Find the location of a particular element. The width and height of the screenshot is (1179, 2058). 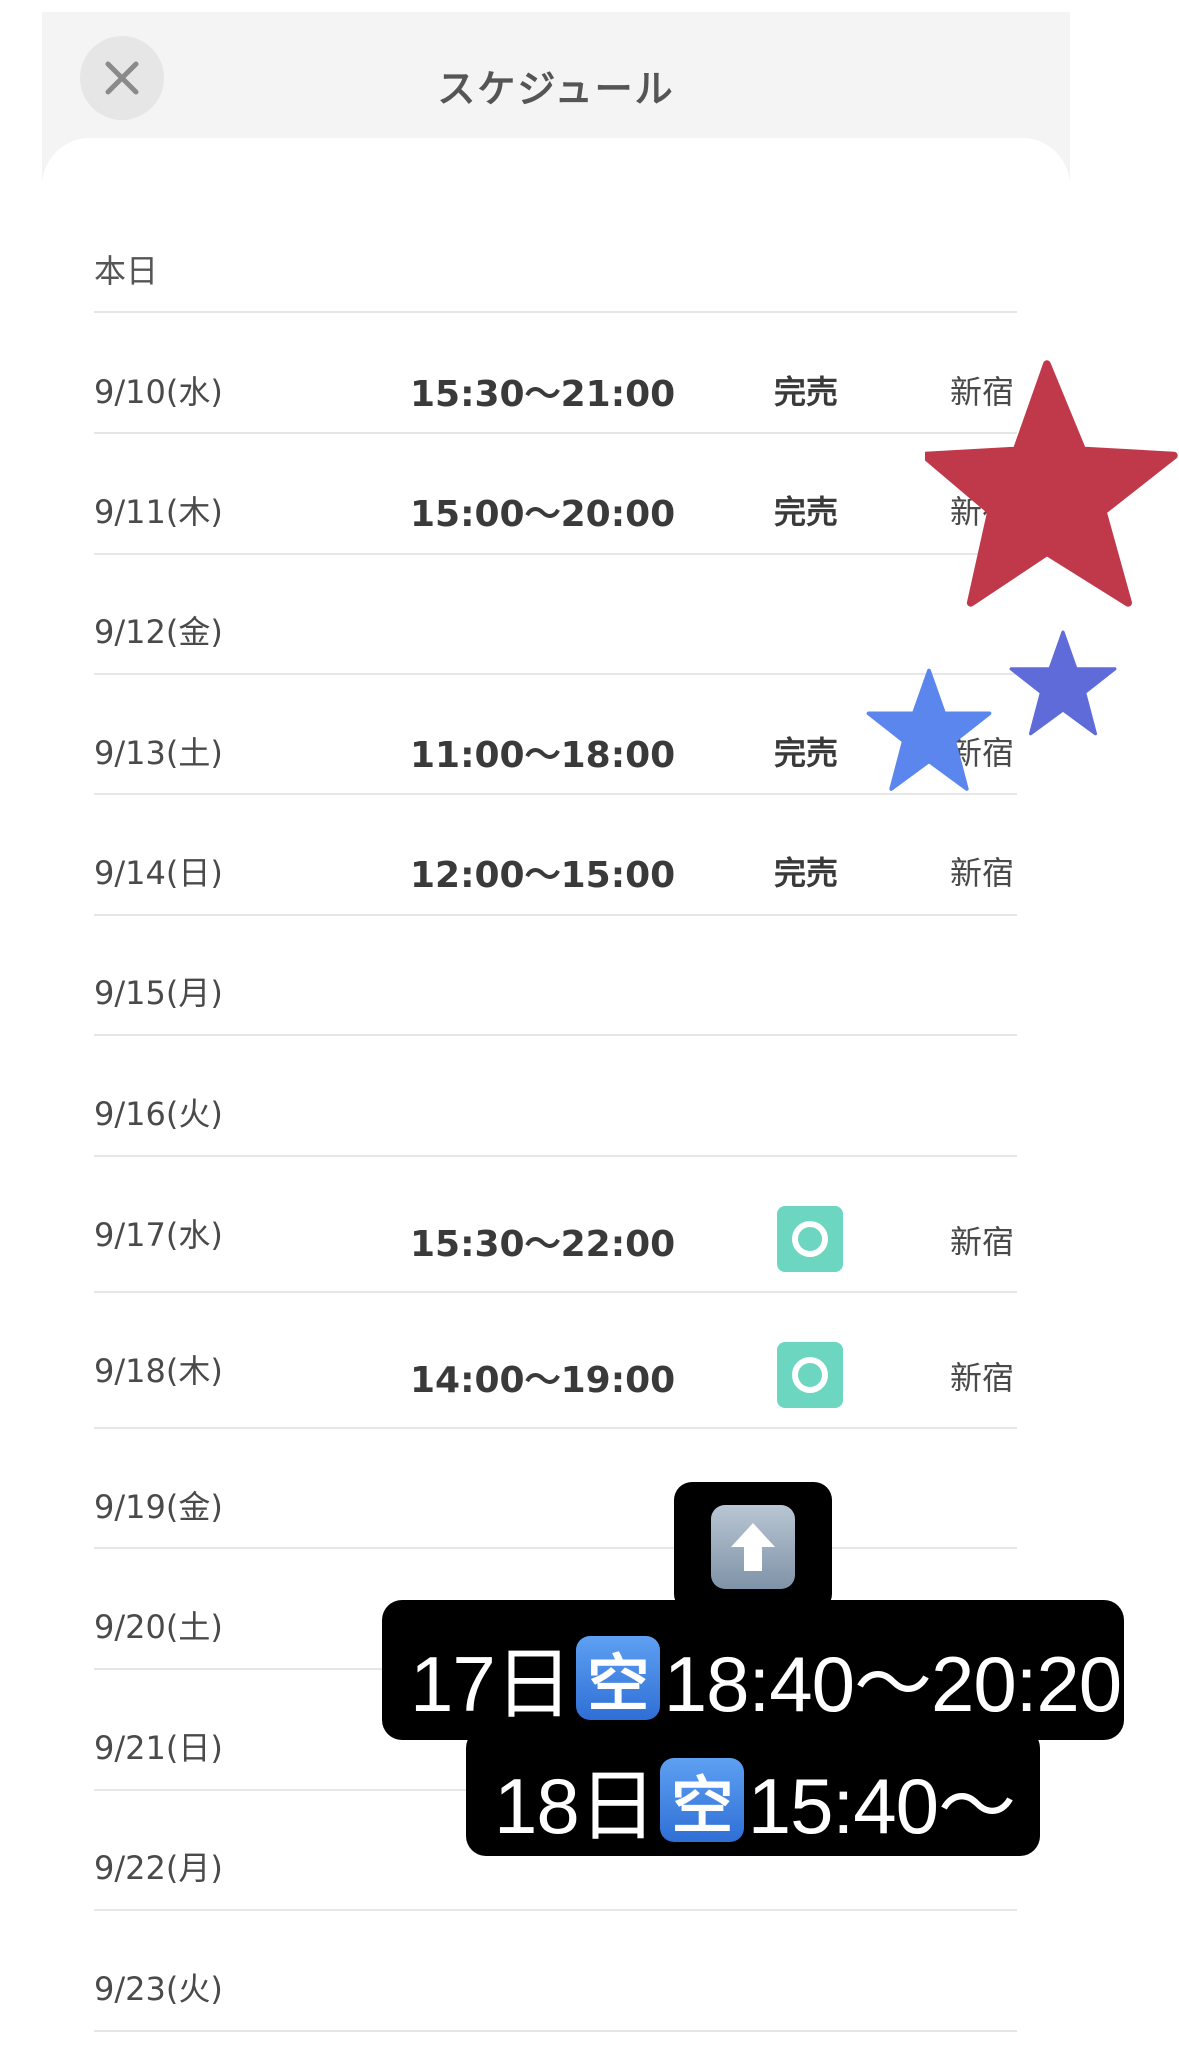

row-date: 9/17(水) is located at coordinates (158, 1235).